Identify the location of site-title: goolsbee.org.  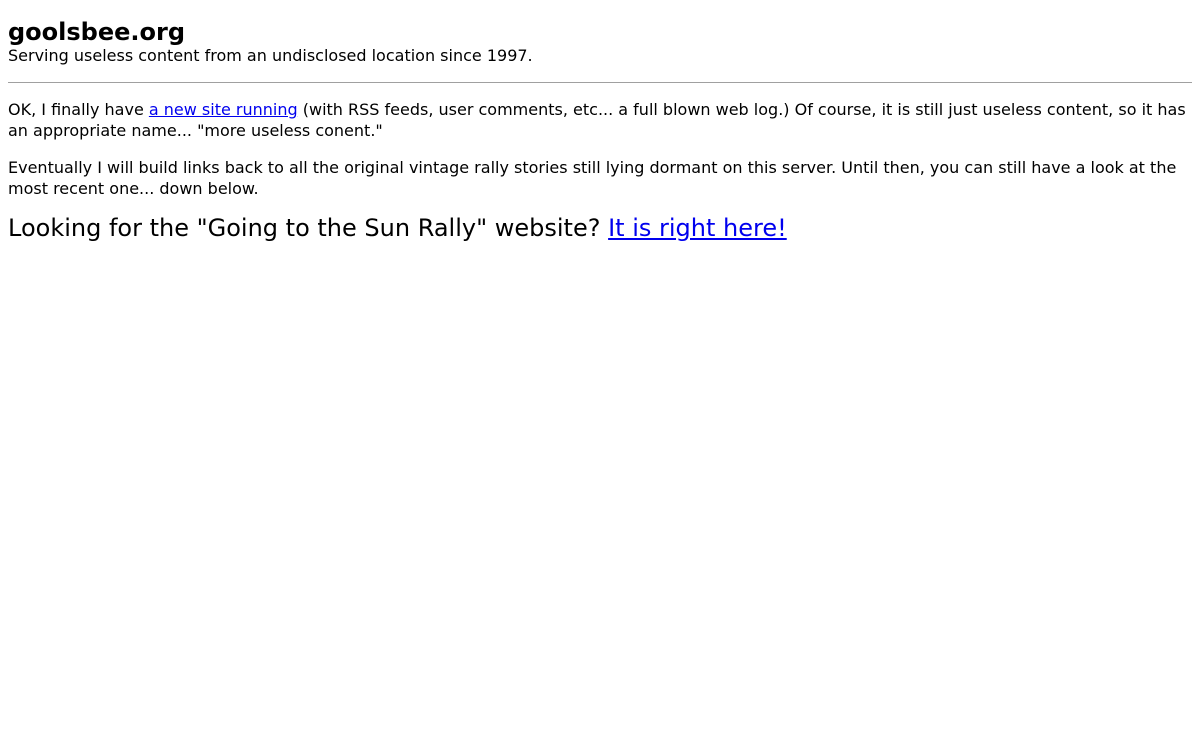
(97, 32).